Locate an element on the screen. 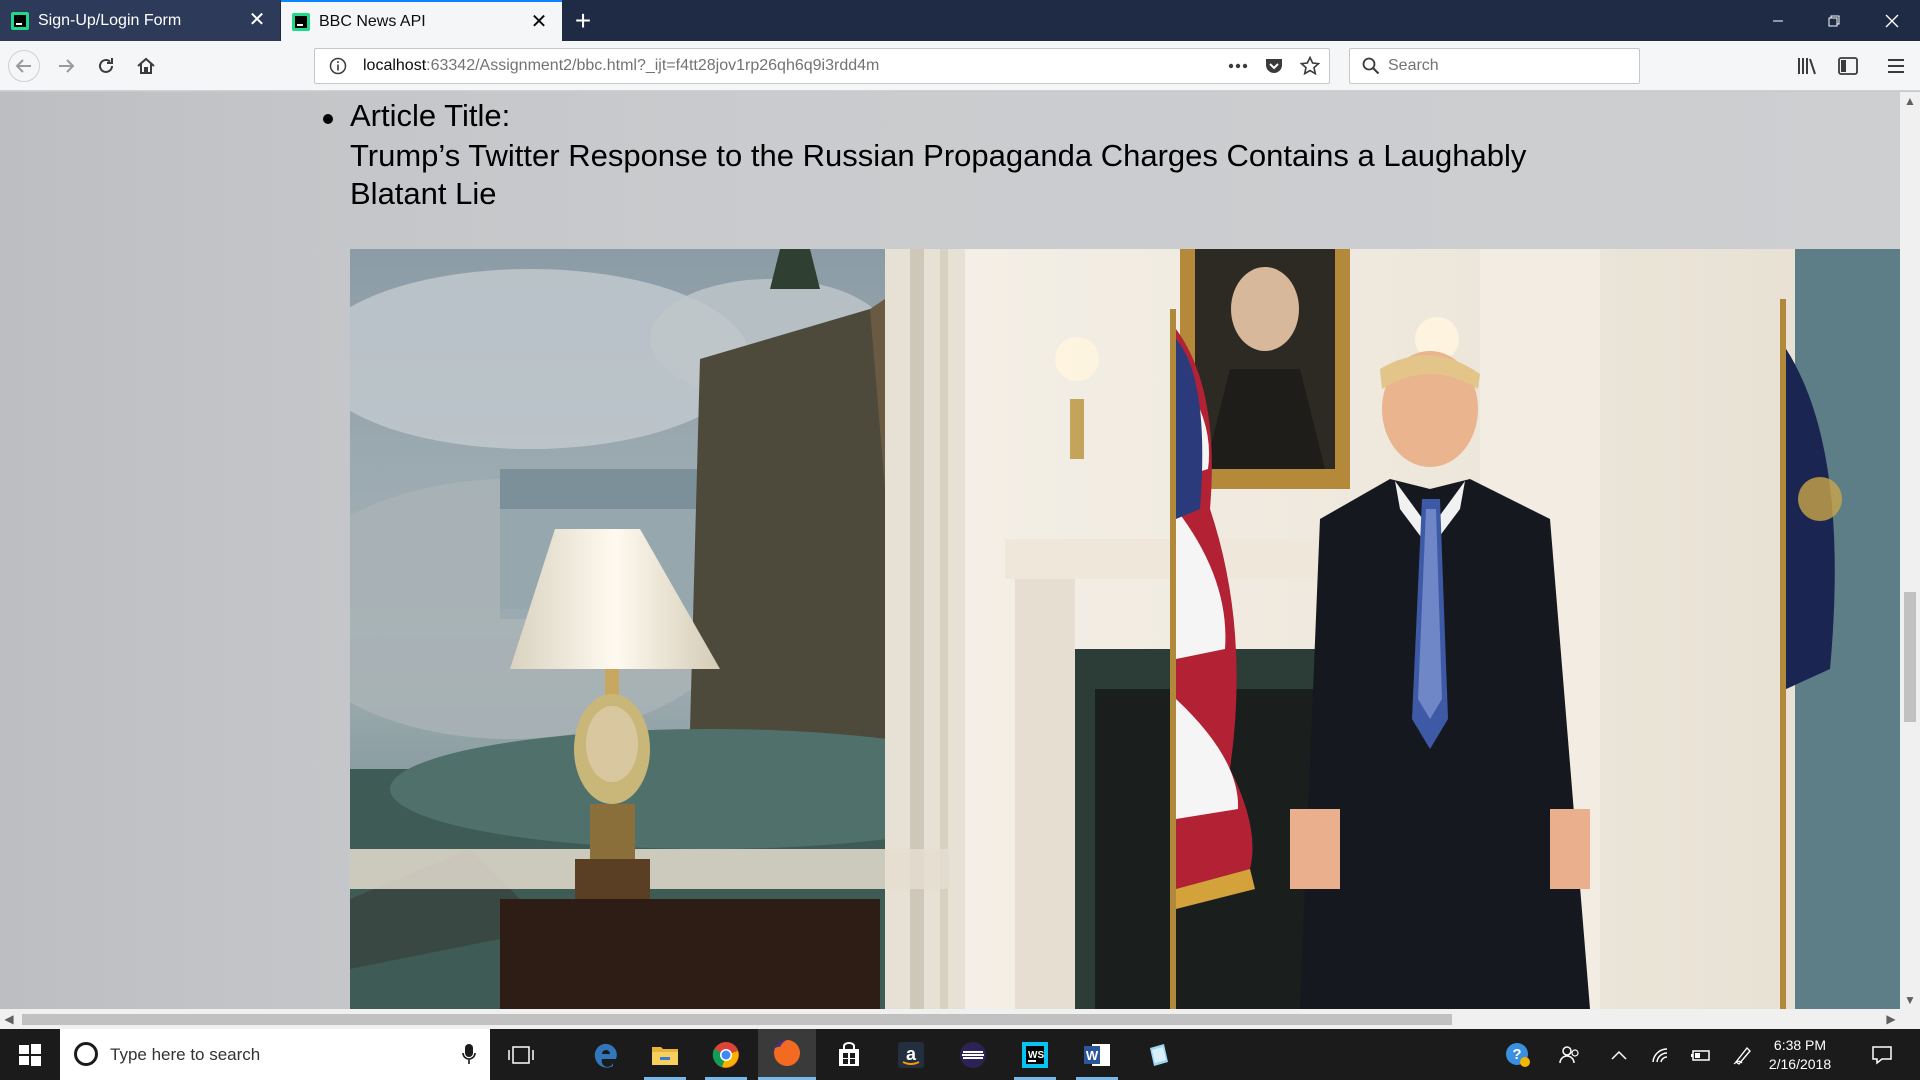 This screenshot has height=1080, width=1920. clock-time: 6:38 PM is located at coordinates (1800, 1045).